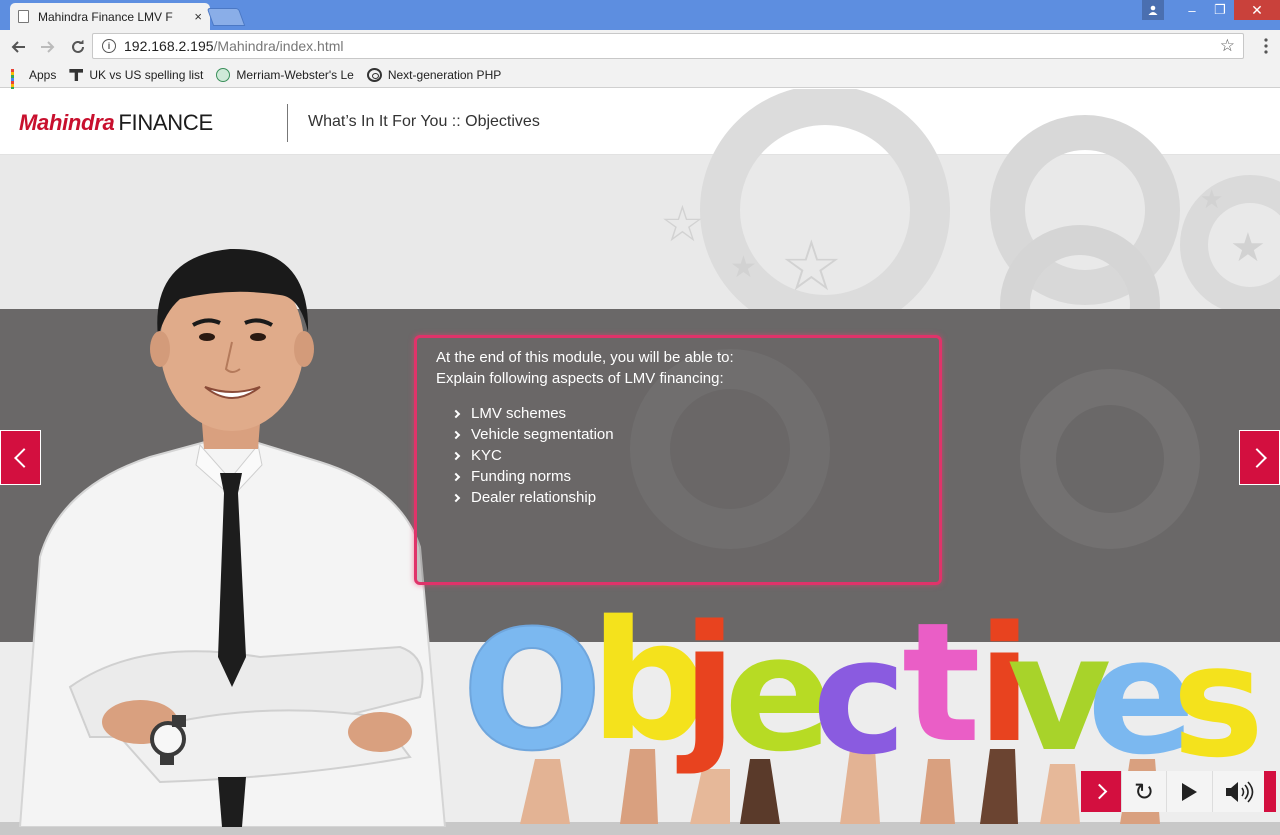  I want to click on bookmark-star-icon: ☆, so click(1227, 46).